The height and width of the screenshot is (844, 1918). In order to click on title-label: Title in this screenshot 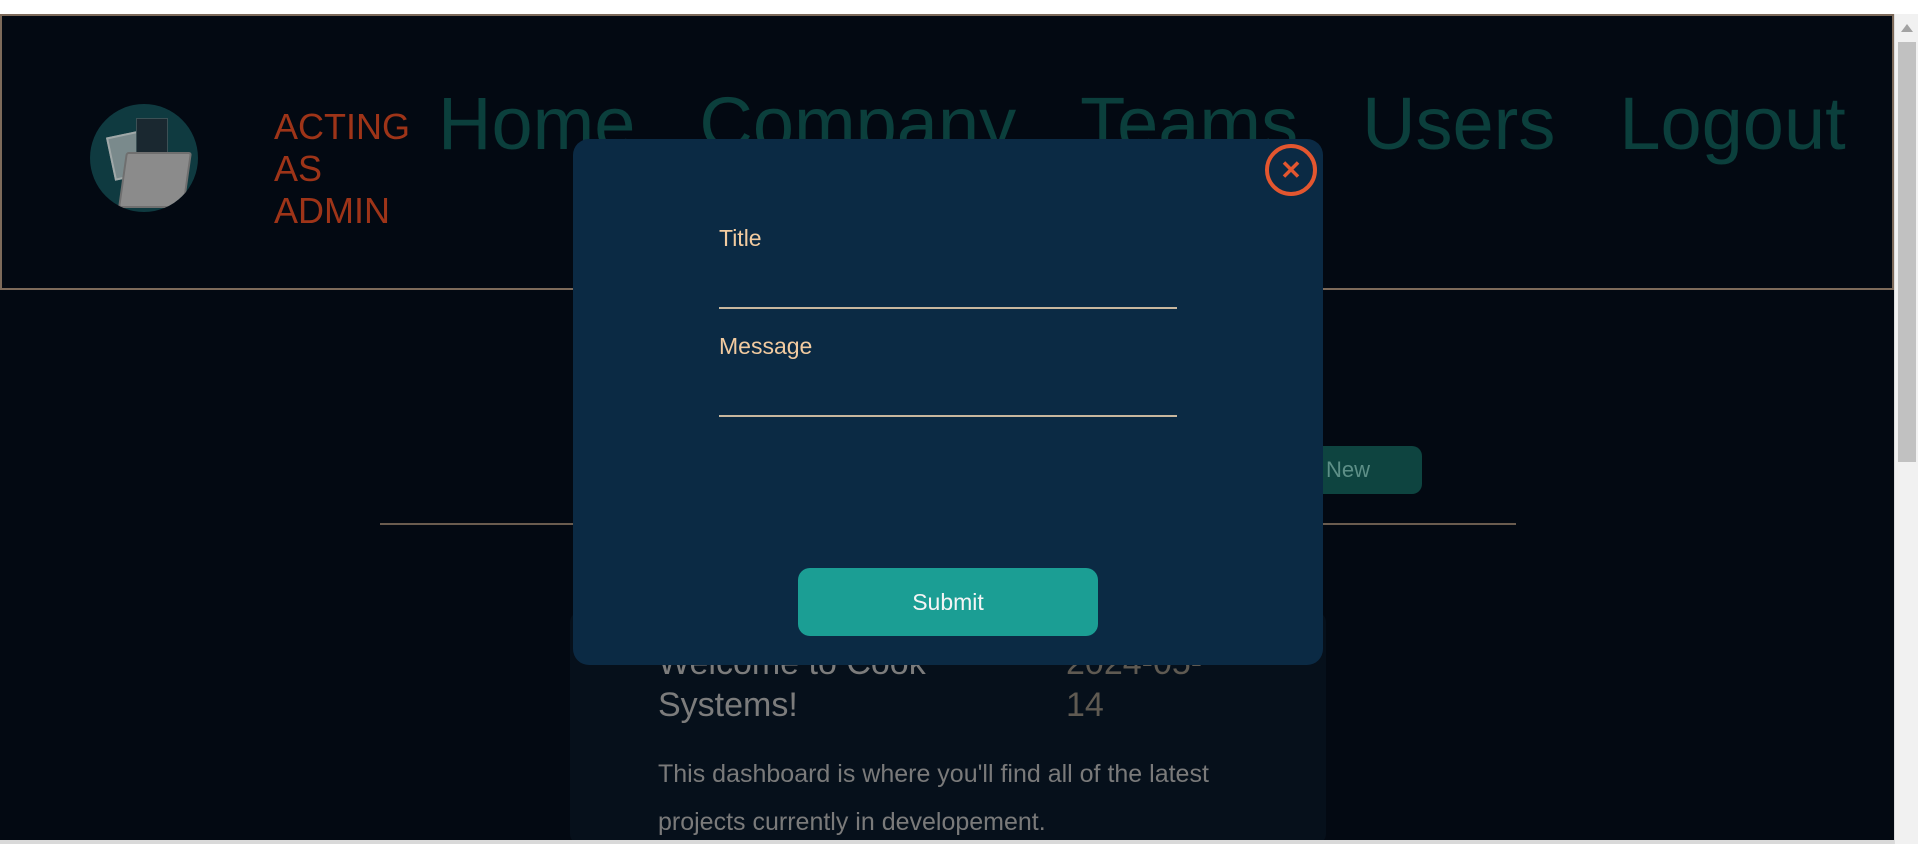, I will do `click(740, 238)`.